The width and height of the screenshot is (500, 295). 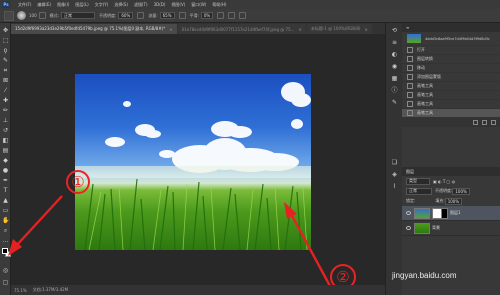 What do you see at coordinates (394, 78) in the screenshot?
I see `swatches-panel-icon: ▦` at bounding box center [394, 78].